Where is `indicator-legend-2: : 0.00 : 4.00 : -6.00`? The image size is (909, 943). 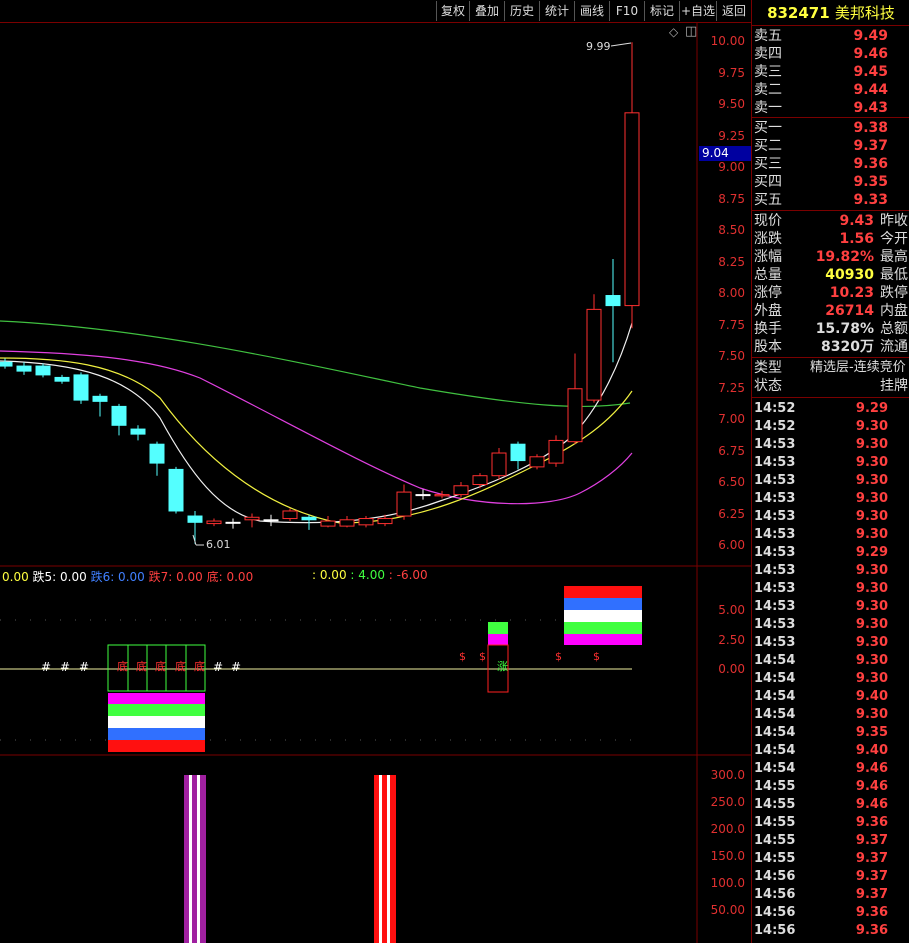
indicator-legend-2: : 0.00 : 4.00 : -6.00 is located at coordinates (370, 575).